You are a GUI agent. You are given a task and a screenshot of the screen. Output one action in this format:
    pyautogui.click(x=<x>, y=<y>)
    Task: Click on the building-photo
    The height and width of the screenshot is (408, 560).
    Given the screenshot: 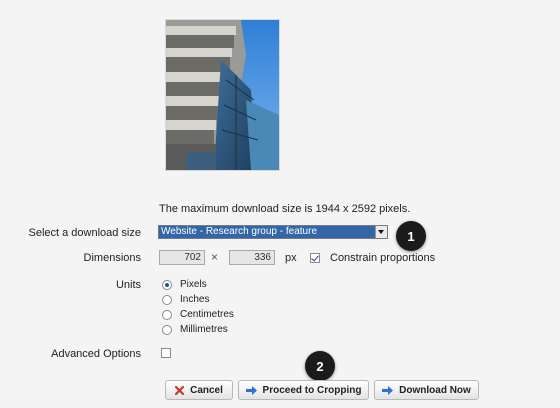 What is the action you would take?
    pyautogui.click(x=222, y=95)
    